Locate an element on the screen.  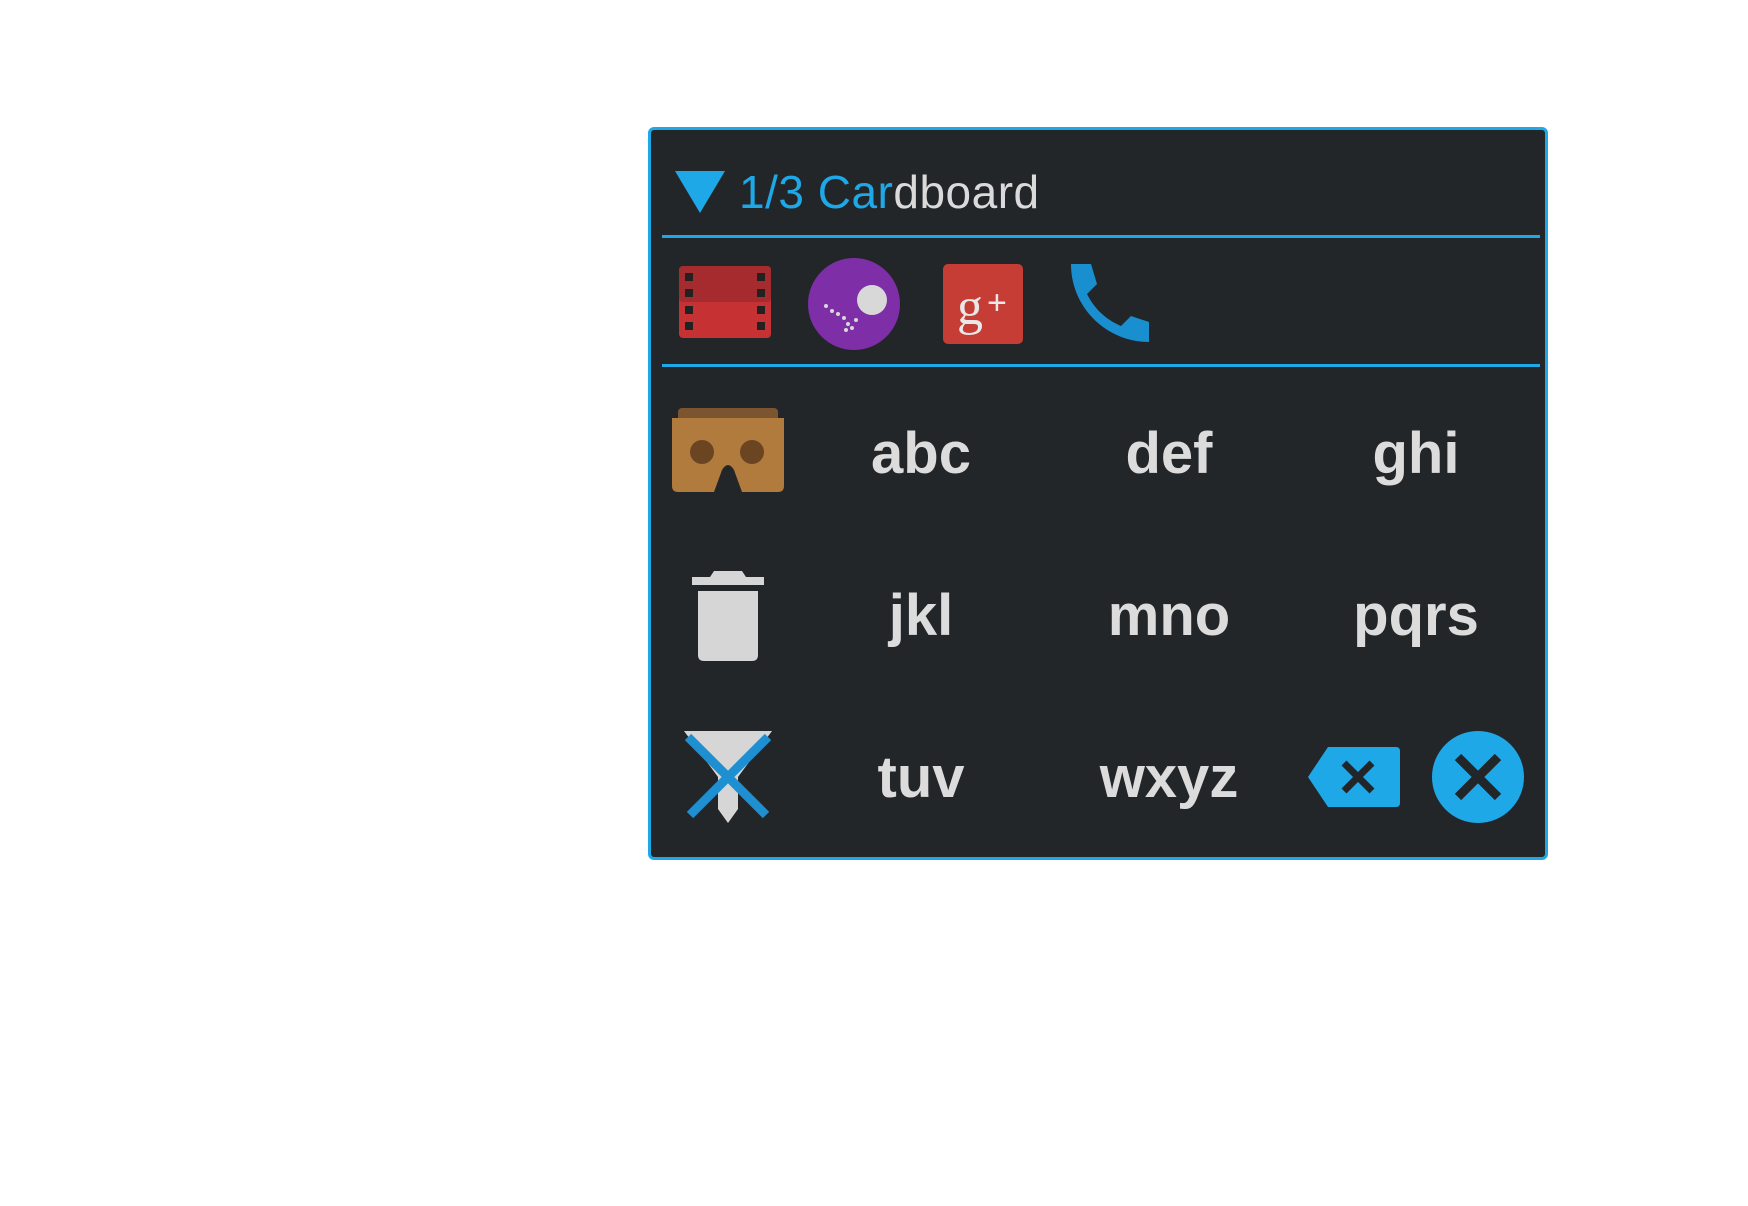
close-button is located at coordinates (1478, 777).